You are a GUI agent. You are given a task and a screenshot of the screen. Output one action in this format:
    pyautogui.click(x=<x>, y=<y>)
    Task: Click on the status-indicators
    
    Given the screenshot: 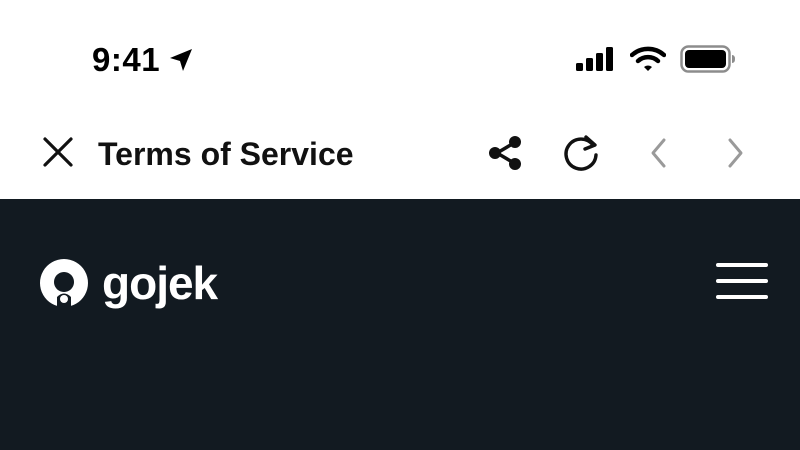 What is the action you would take?
    pyautogui.click(x=656, y=61)
    